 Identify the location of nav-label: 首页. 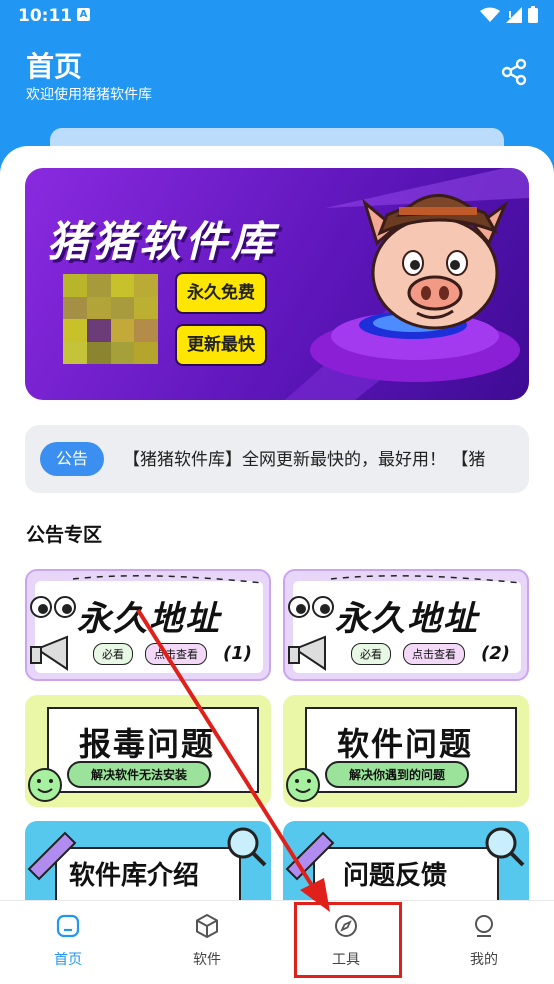
(68, 960).